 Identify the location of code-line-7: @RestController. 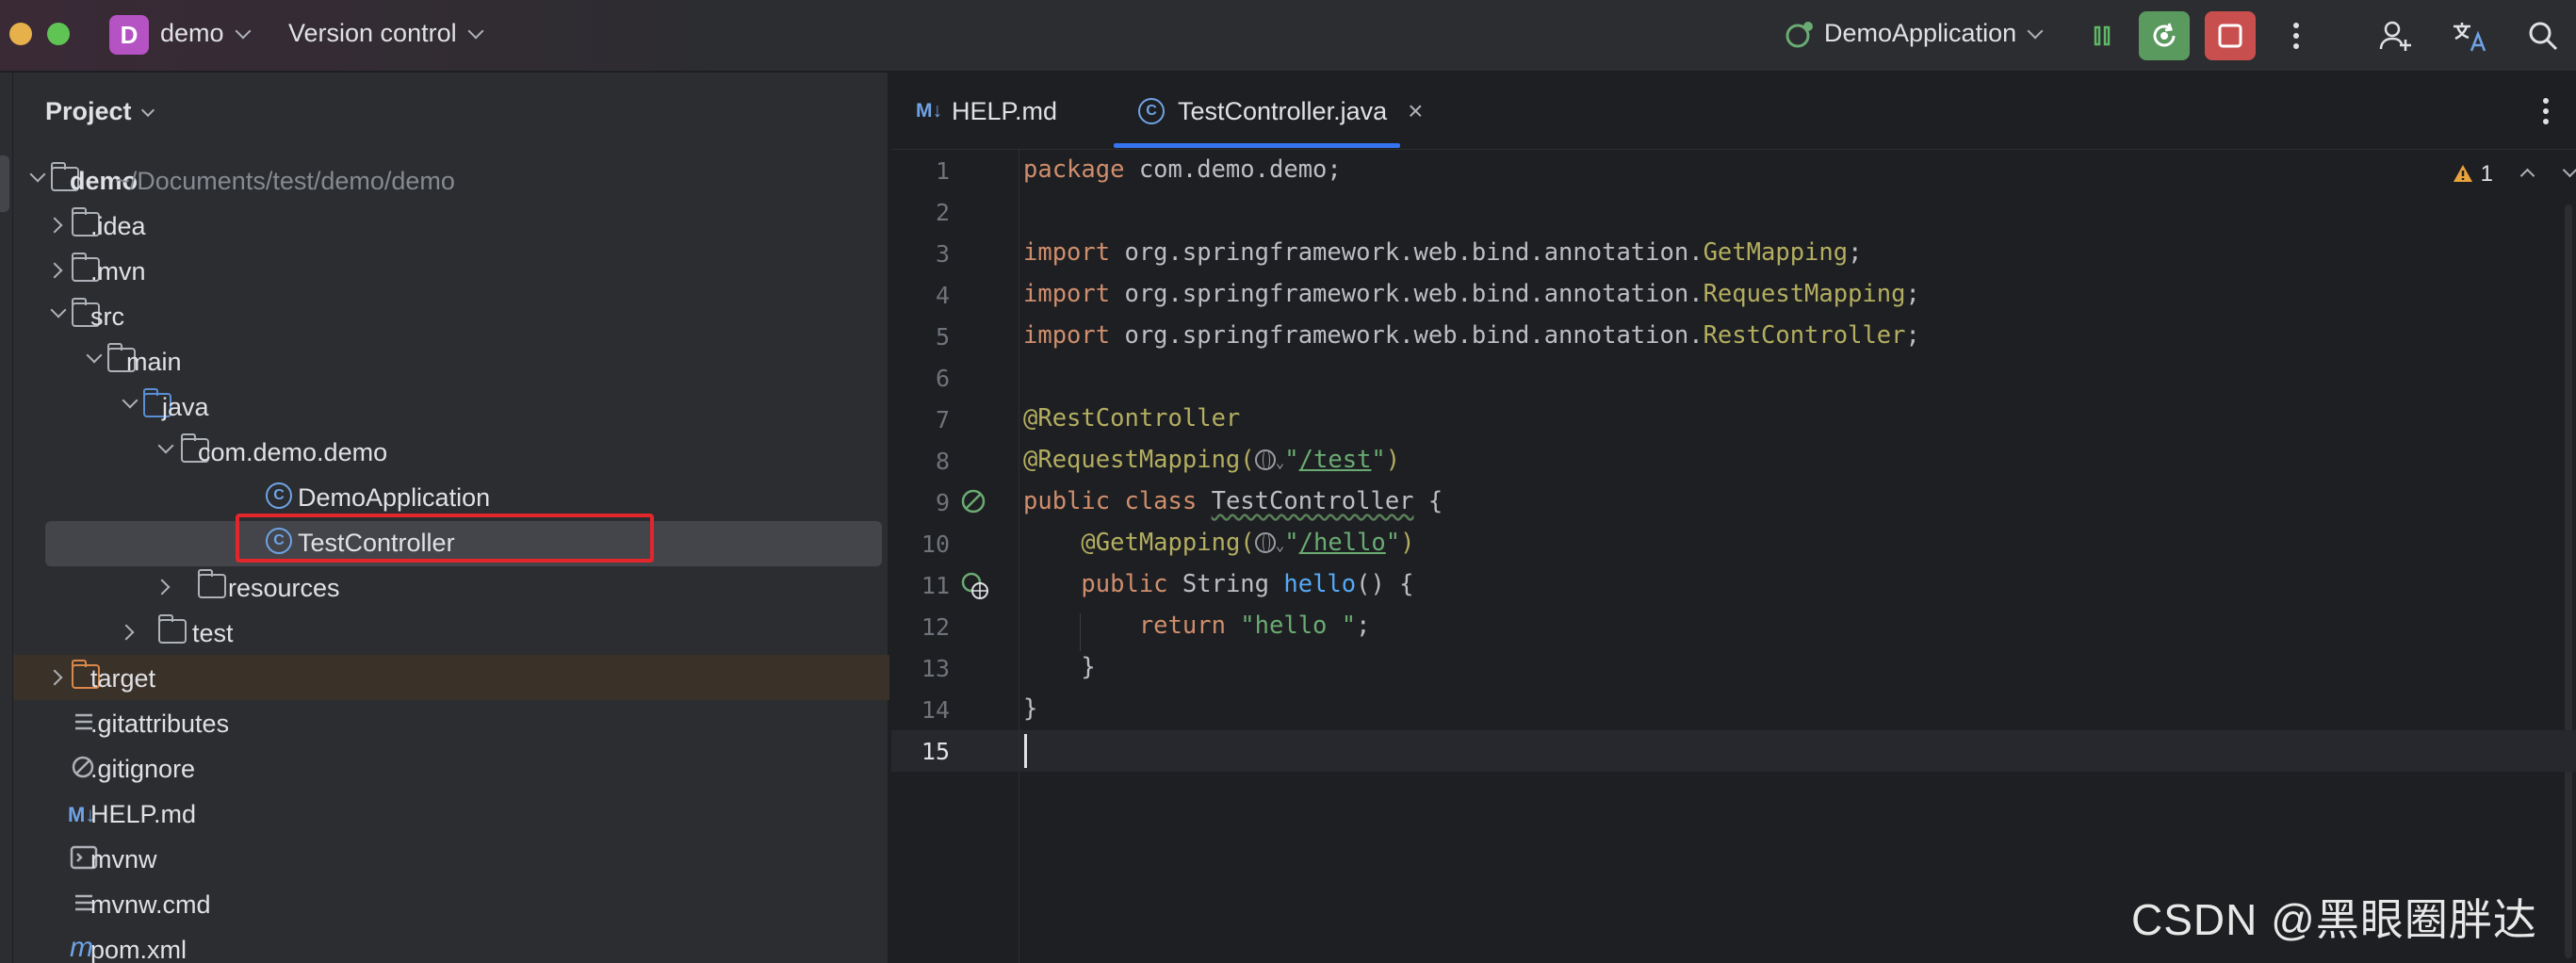
(1131, 418).